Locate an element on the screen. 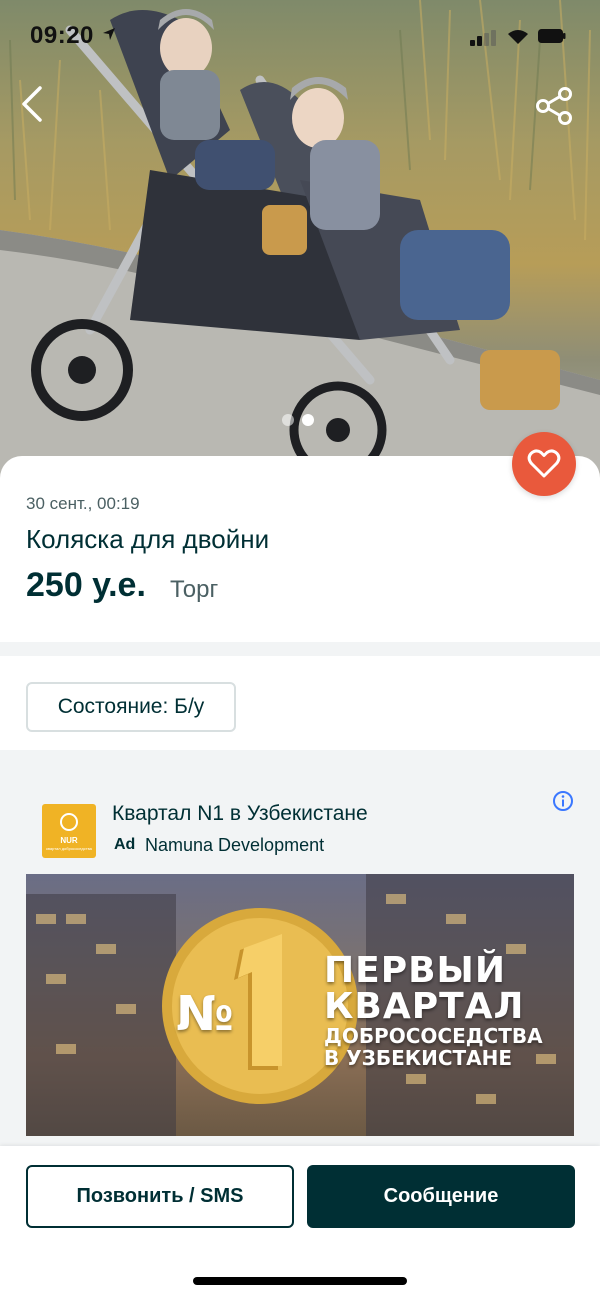 This screenshot has width=600, height=1298. section-divider is located at coordinates (300, 649).